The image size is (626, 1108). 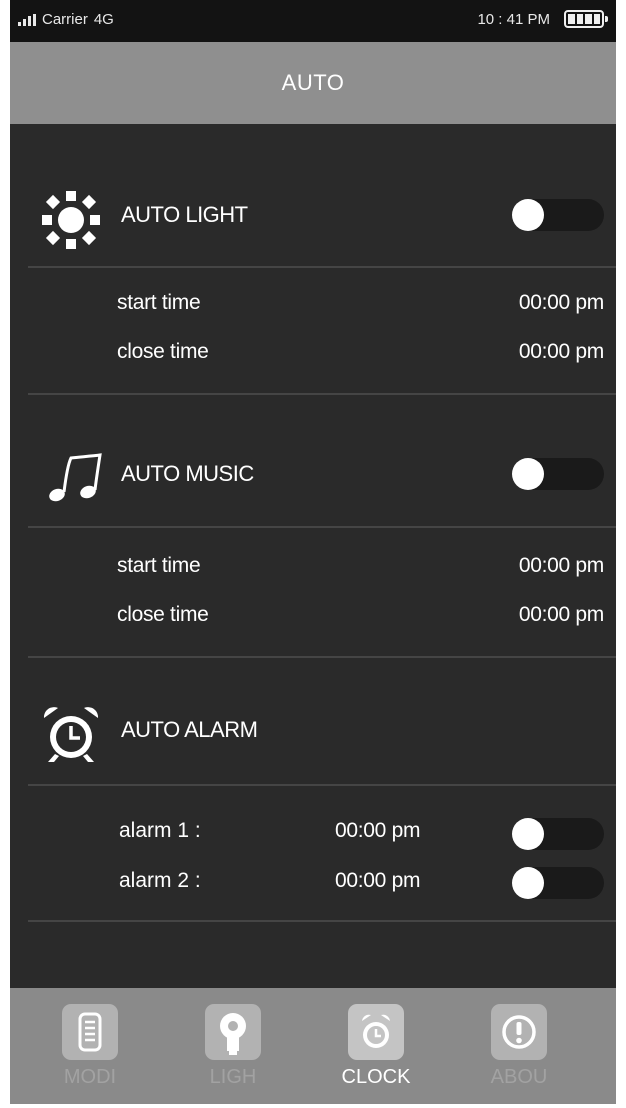 I want to click on status-bar: Carrier 4G 10 : 41 PM, so click(x=313, y=21).